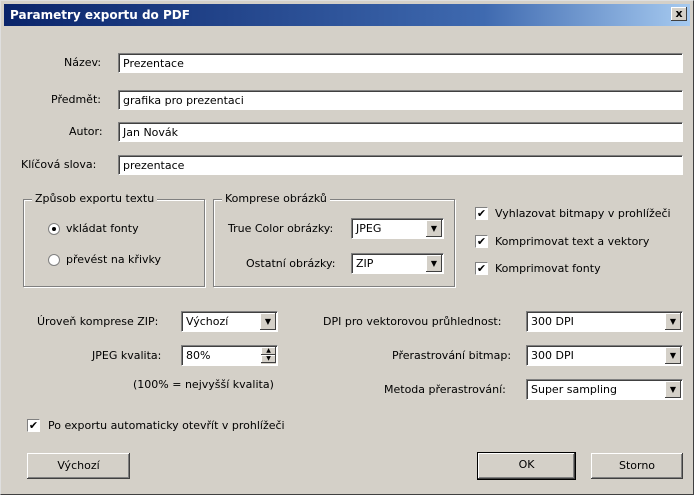 The height and width of the screenshot is (495, 694). Describe the element at coordinates (397, 228) in the screenshot. I see `true-color-select: JPEG ▼` at that location.